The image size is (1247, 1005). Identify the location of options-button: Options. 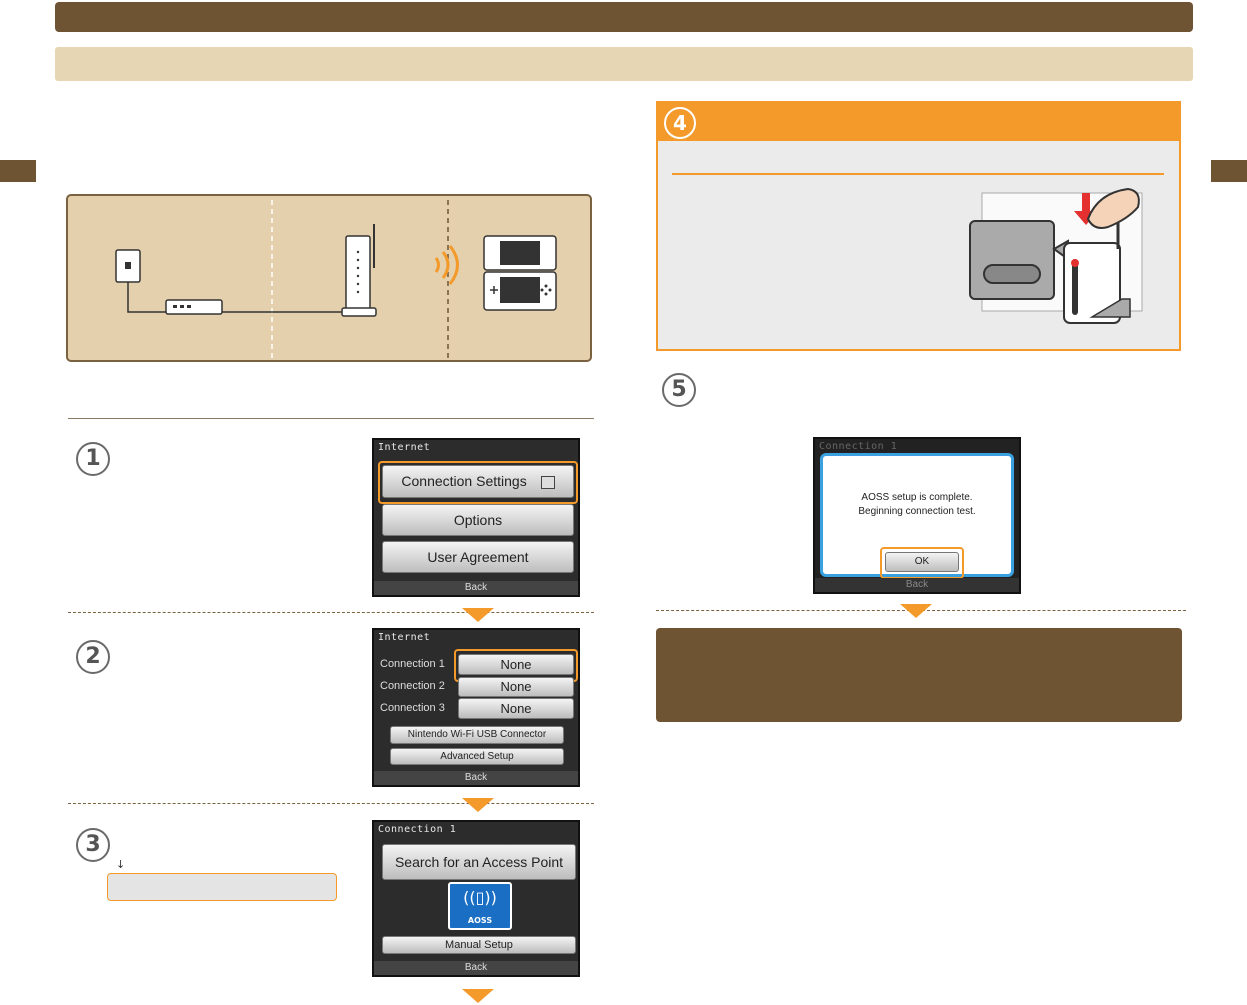
(478, 520).